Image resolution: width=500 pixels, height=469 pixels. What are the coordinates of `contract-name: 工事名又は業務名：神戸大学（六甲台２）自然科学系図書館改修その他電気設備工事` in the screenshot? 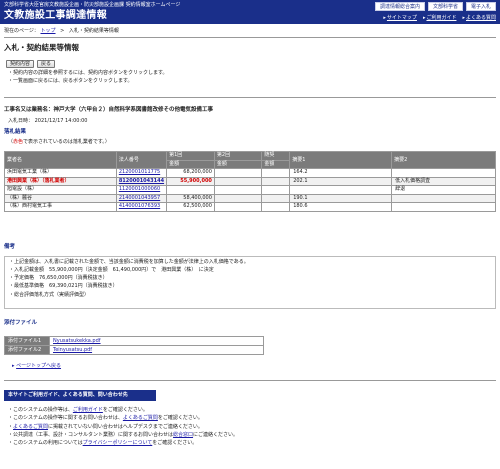 It's located at (109, 110).